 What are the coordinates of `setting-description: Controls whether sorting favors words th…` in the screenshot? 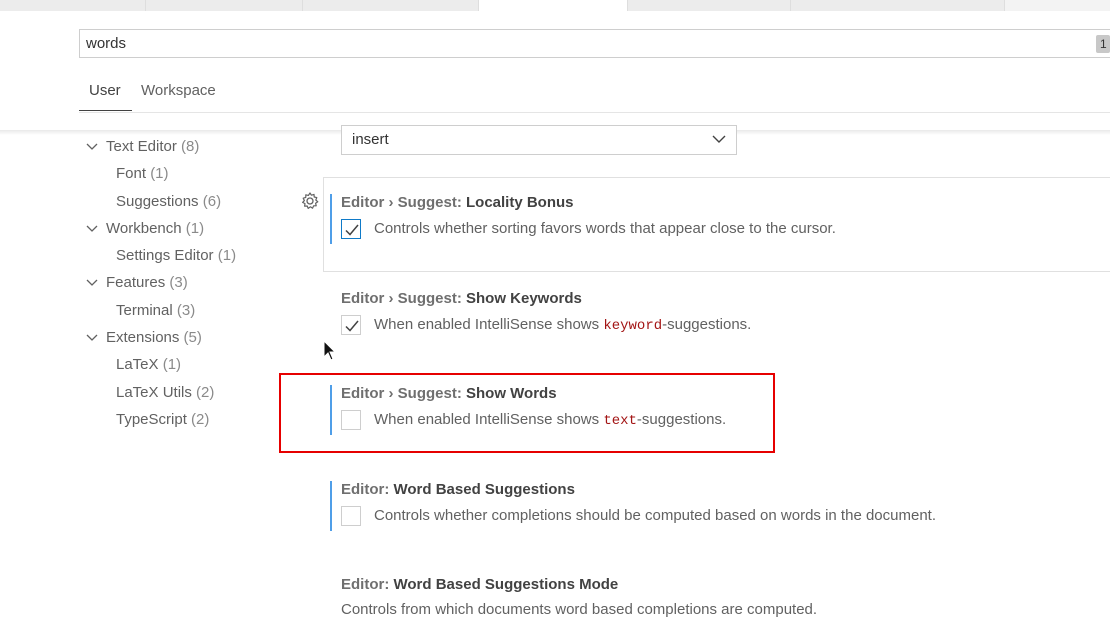 It's located at (605, 228).